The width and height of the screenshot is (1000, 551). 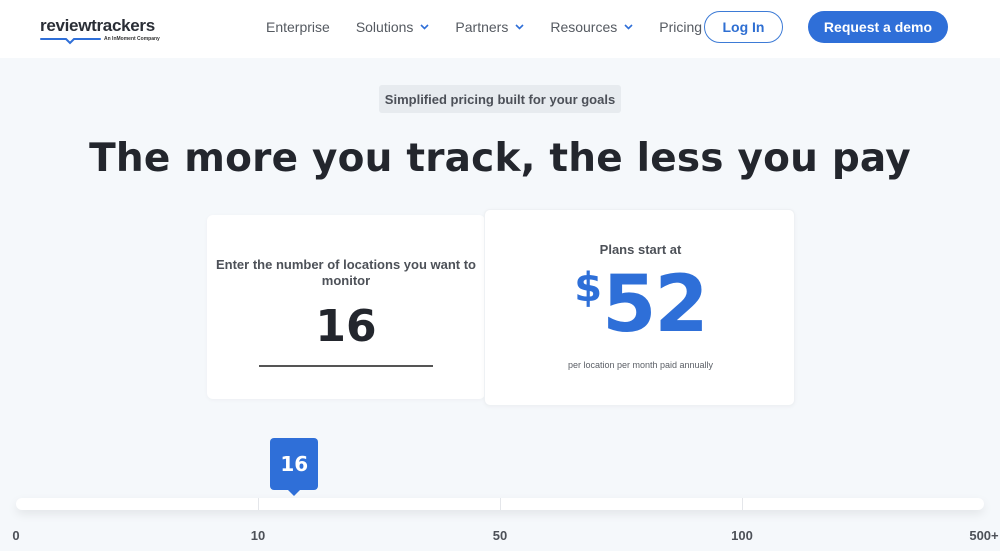 What do you see at coordinates (584, 27) in the screenshot?
I see `nav-label: Resources` at bounding box center [584, 27].